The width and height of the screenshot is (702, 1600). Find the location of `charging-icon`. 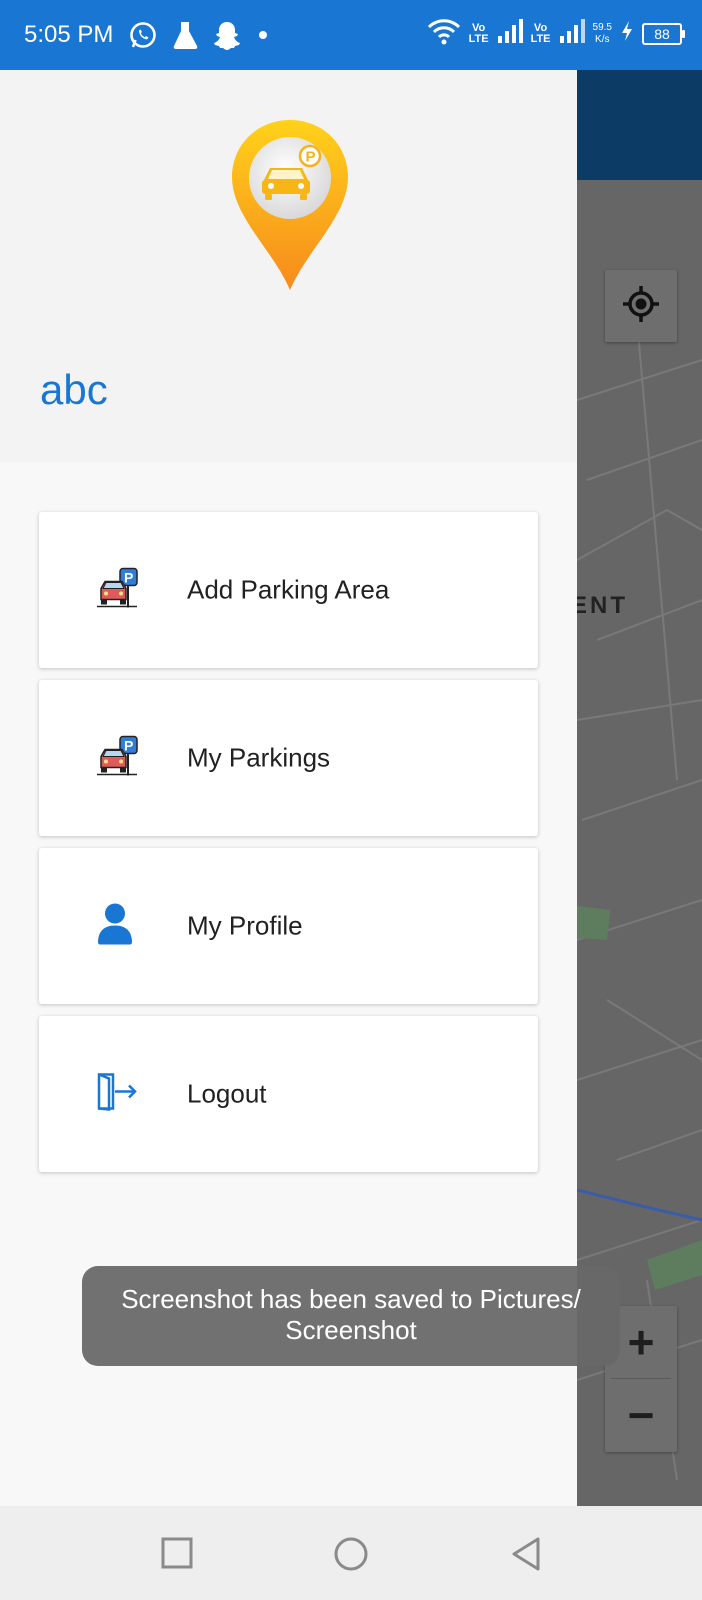

charging-icon is located at coordinates (627, 33).